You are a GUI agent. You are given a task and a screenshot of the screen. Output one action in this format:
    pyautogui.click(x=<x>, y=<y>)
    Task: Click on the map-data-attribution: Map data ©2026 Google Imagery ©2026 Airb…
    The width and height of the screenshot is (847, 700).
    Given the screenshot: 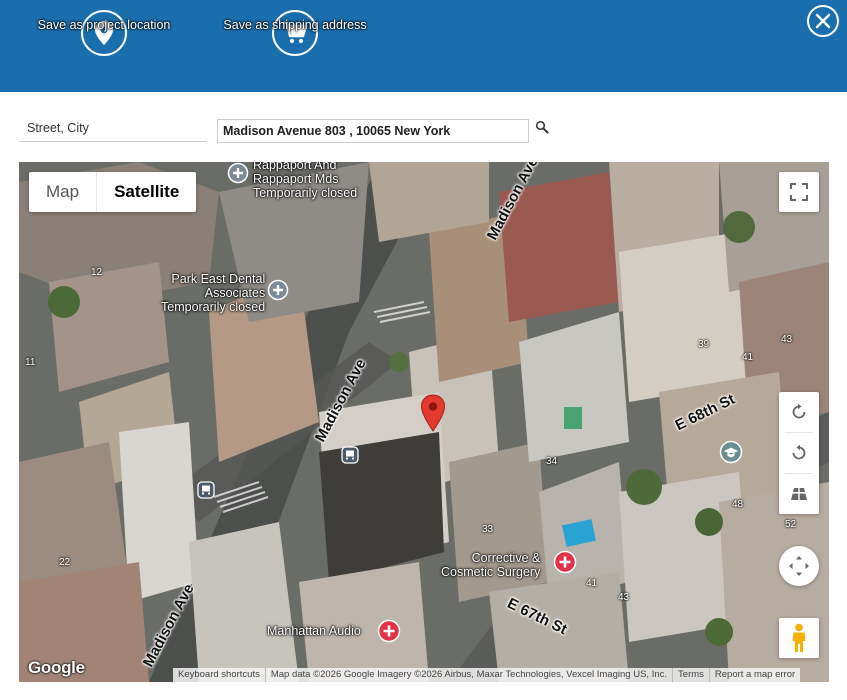 What is the action you would take?
    pyautogui.click(x=469, y=674)
    